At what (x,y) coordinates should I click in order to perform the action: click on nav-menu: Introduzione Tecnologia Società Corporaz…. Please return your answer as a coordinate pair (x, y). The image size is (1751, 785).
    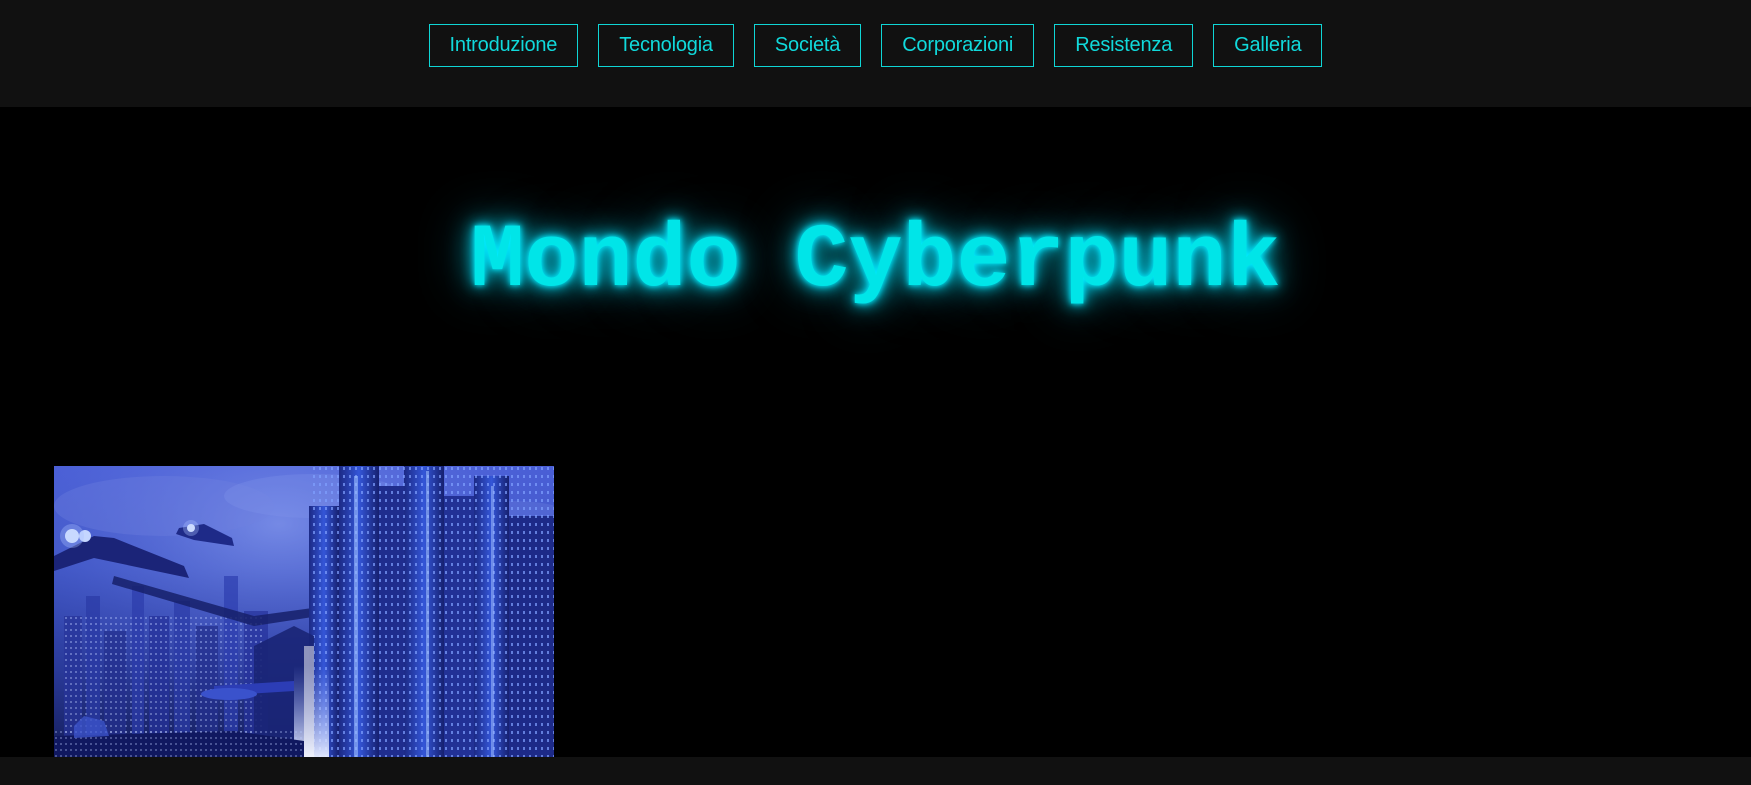
    Looking at the image, I should click on (875, 45).